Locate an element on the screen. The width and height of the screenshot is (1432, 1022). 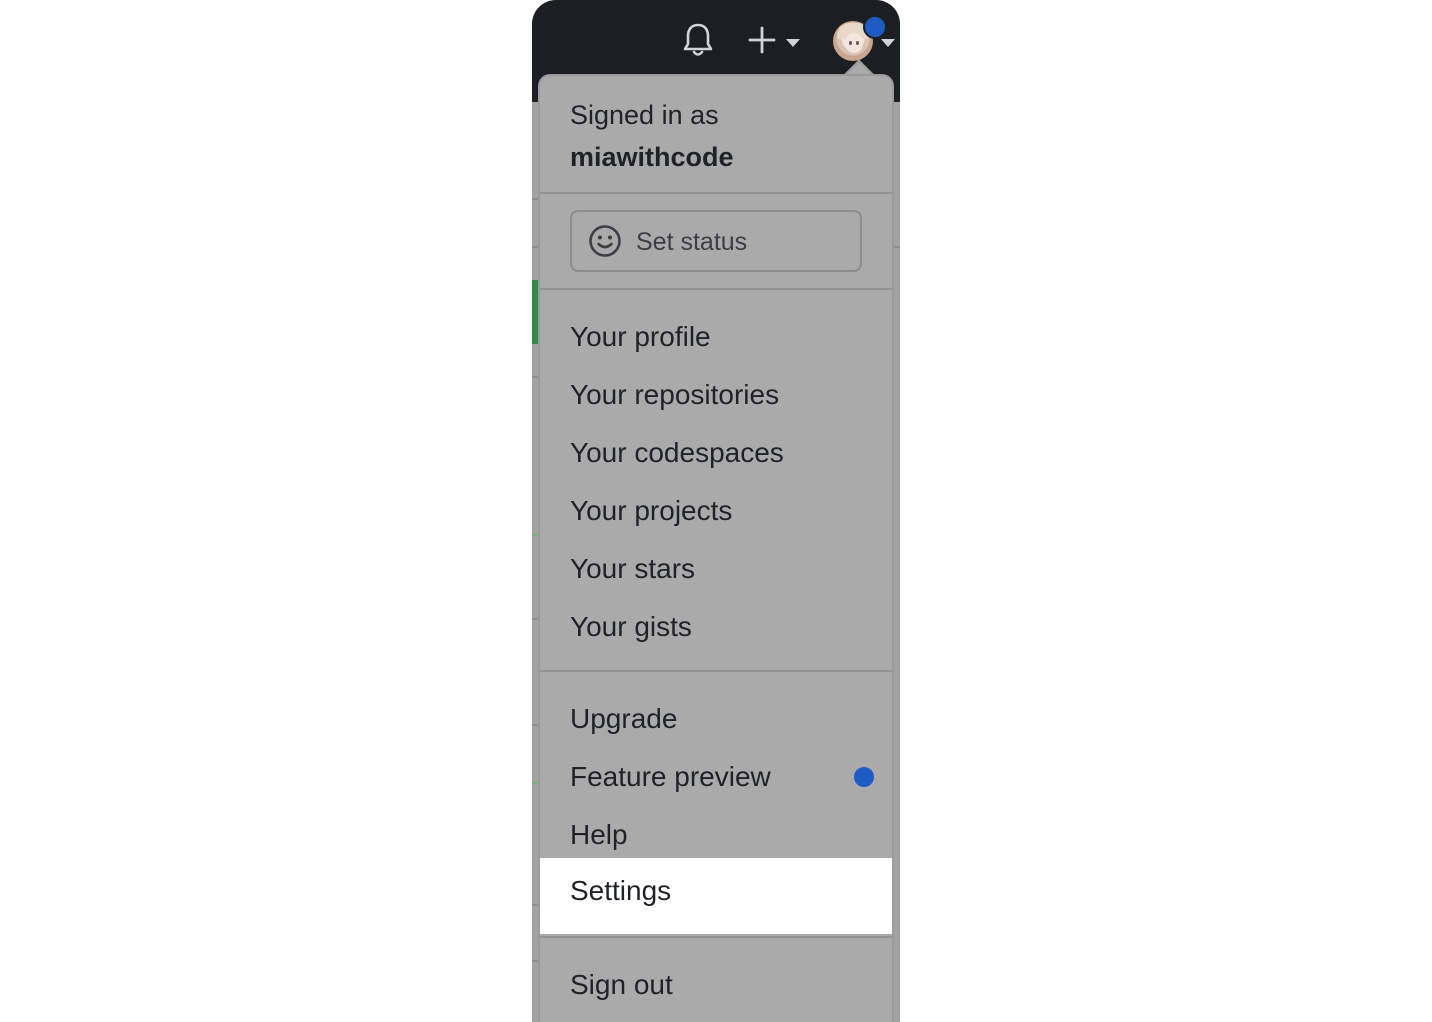
set-status-button: Set status is located at coordinates (716, 241).